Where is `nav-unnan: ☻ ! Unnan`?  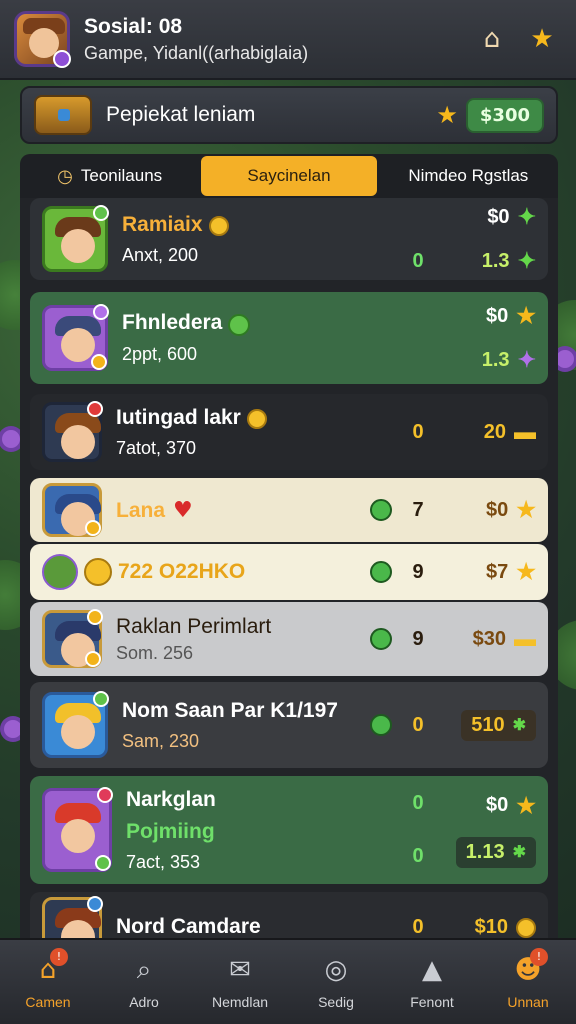
nav-unnan: ☻ ! Unnan is located at coordinates (528, 979).